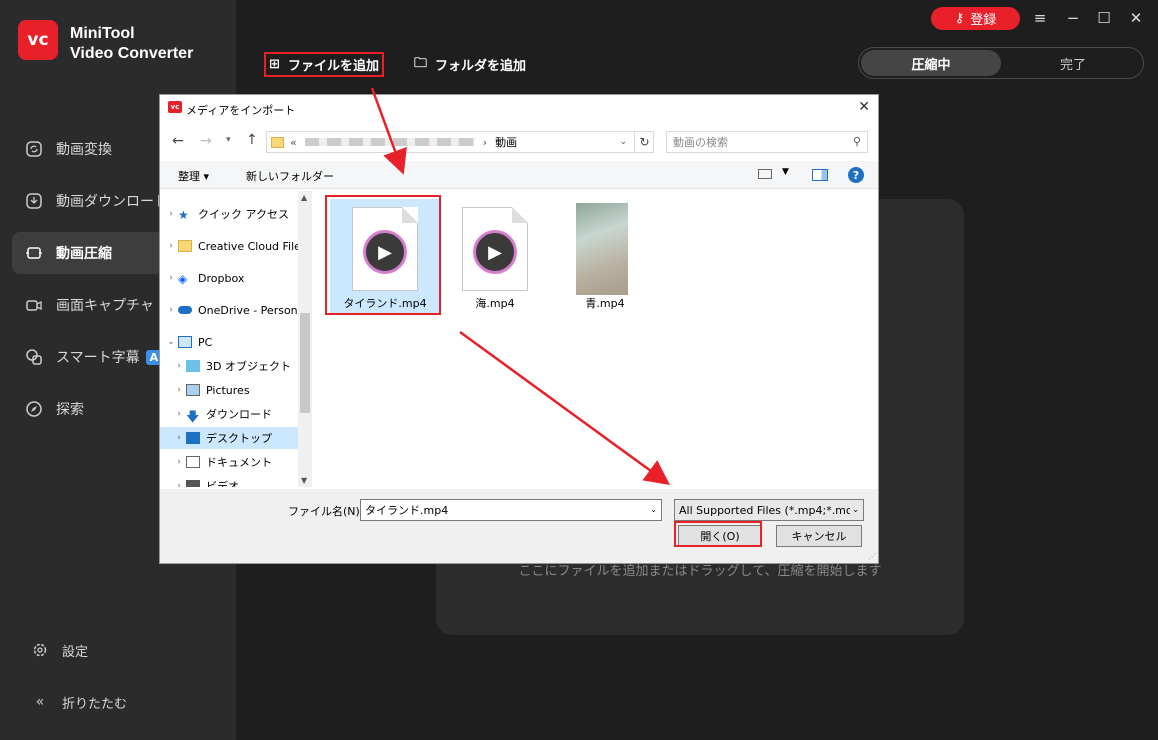 Image resolution: width=1158 pixels, height=740 pixels. I want to click on sidebar-item-label: 動画ダウンロード, so click(112, 202).